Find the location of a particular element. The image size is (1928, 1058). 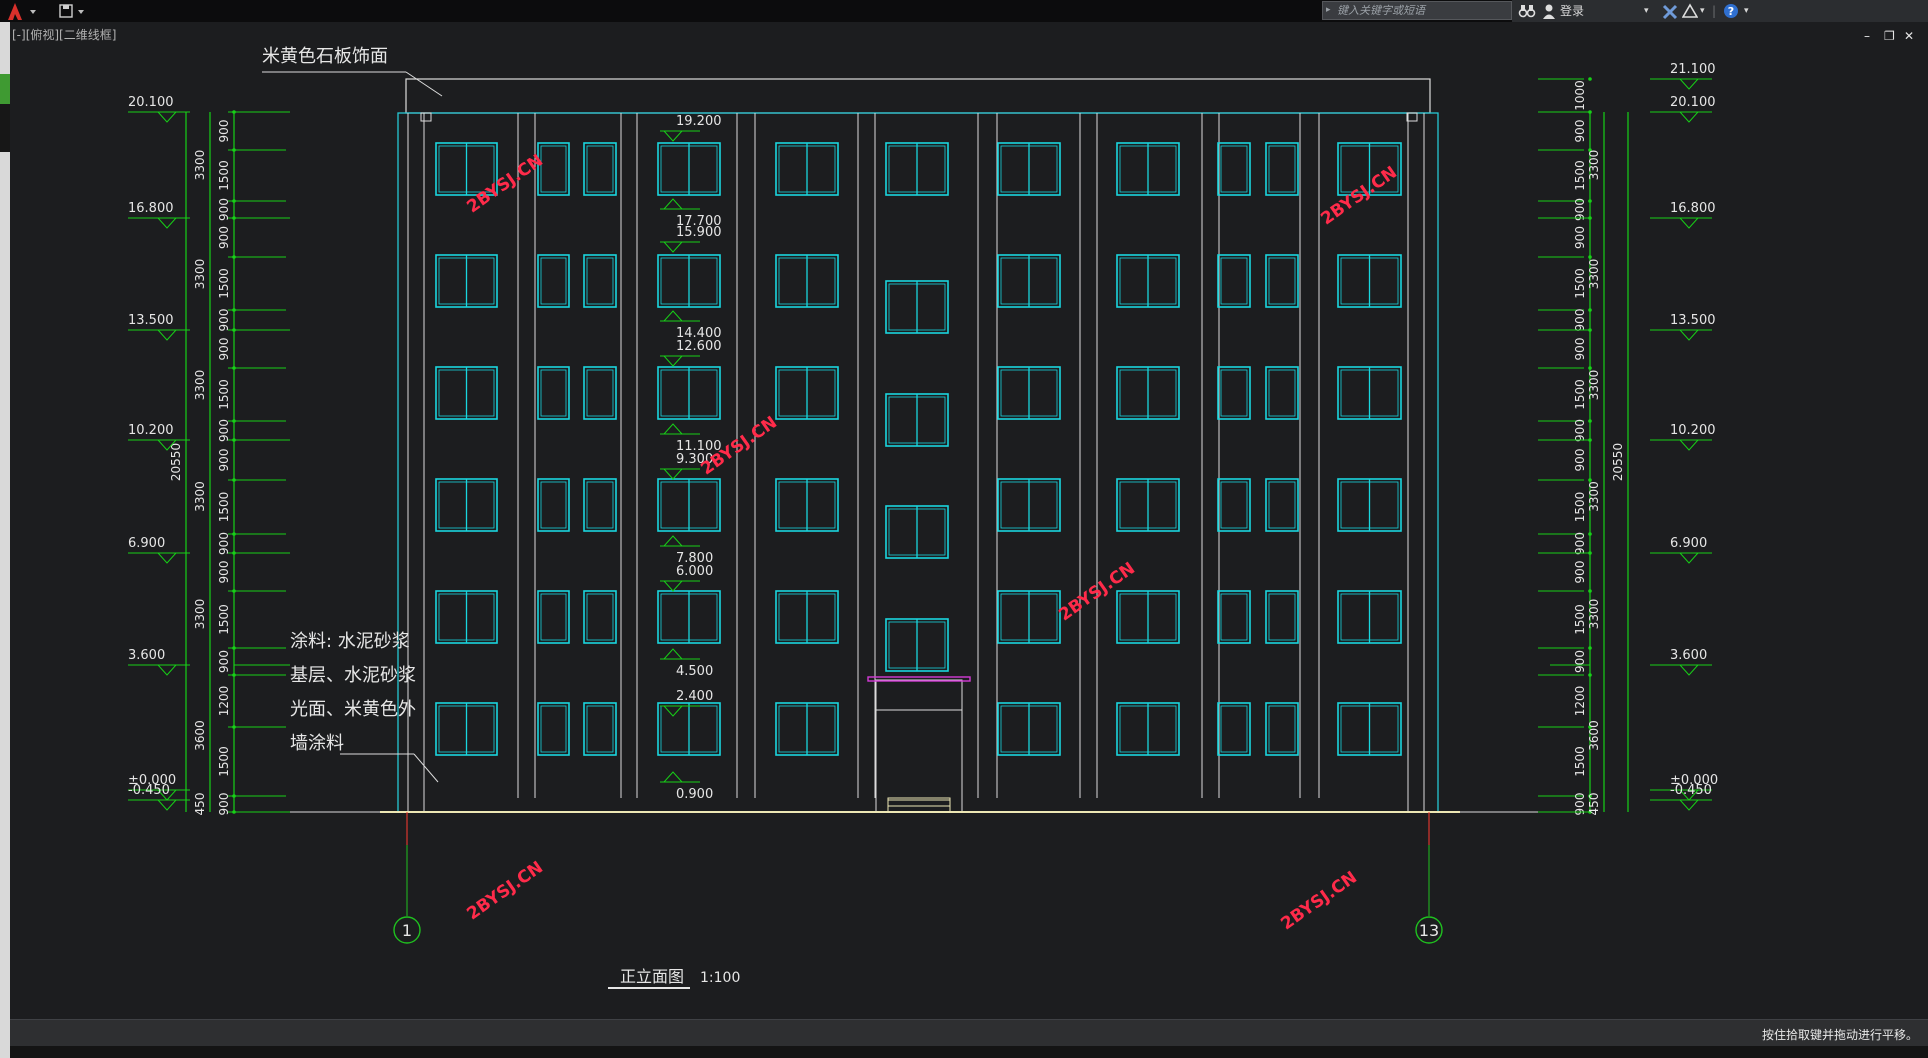

parapet-outline is located at coordinates (918, 96).